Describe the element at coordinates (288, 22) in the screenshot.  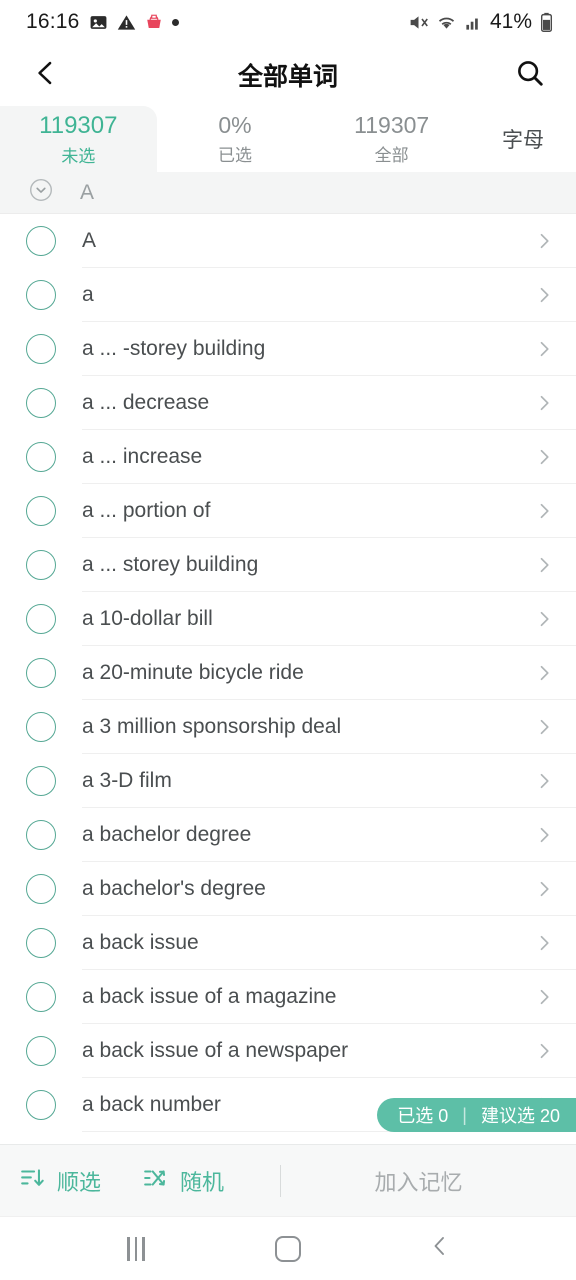
I see `status-bar: 16:16 41%` at that location.